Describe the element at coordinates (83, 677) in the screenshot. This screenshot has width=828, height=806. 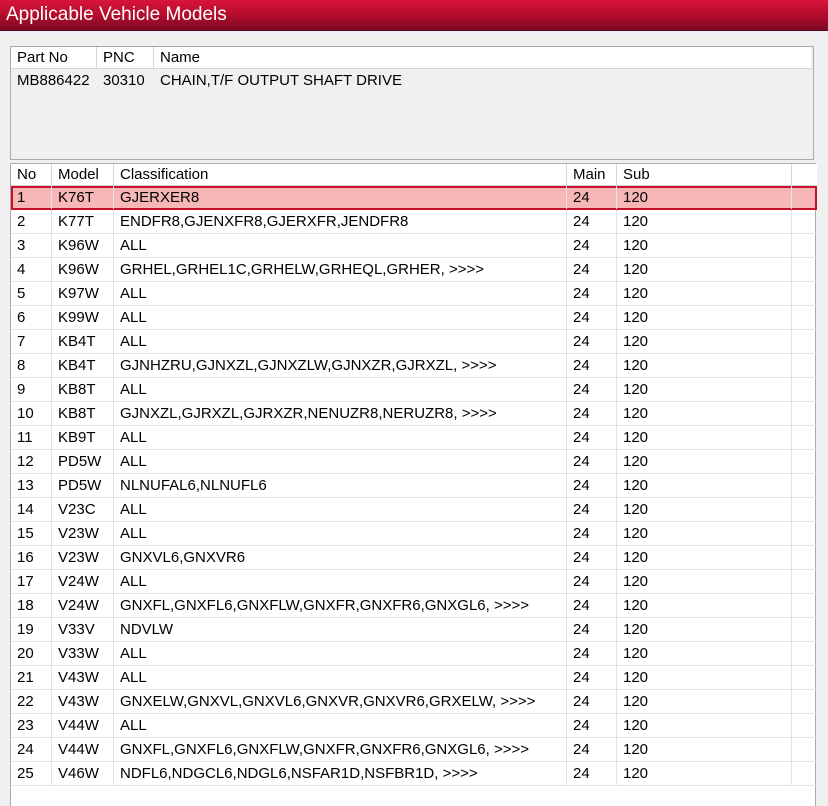
I see `row-model: V43W` at that location.